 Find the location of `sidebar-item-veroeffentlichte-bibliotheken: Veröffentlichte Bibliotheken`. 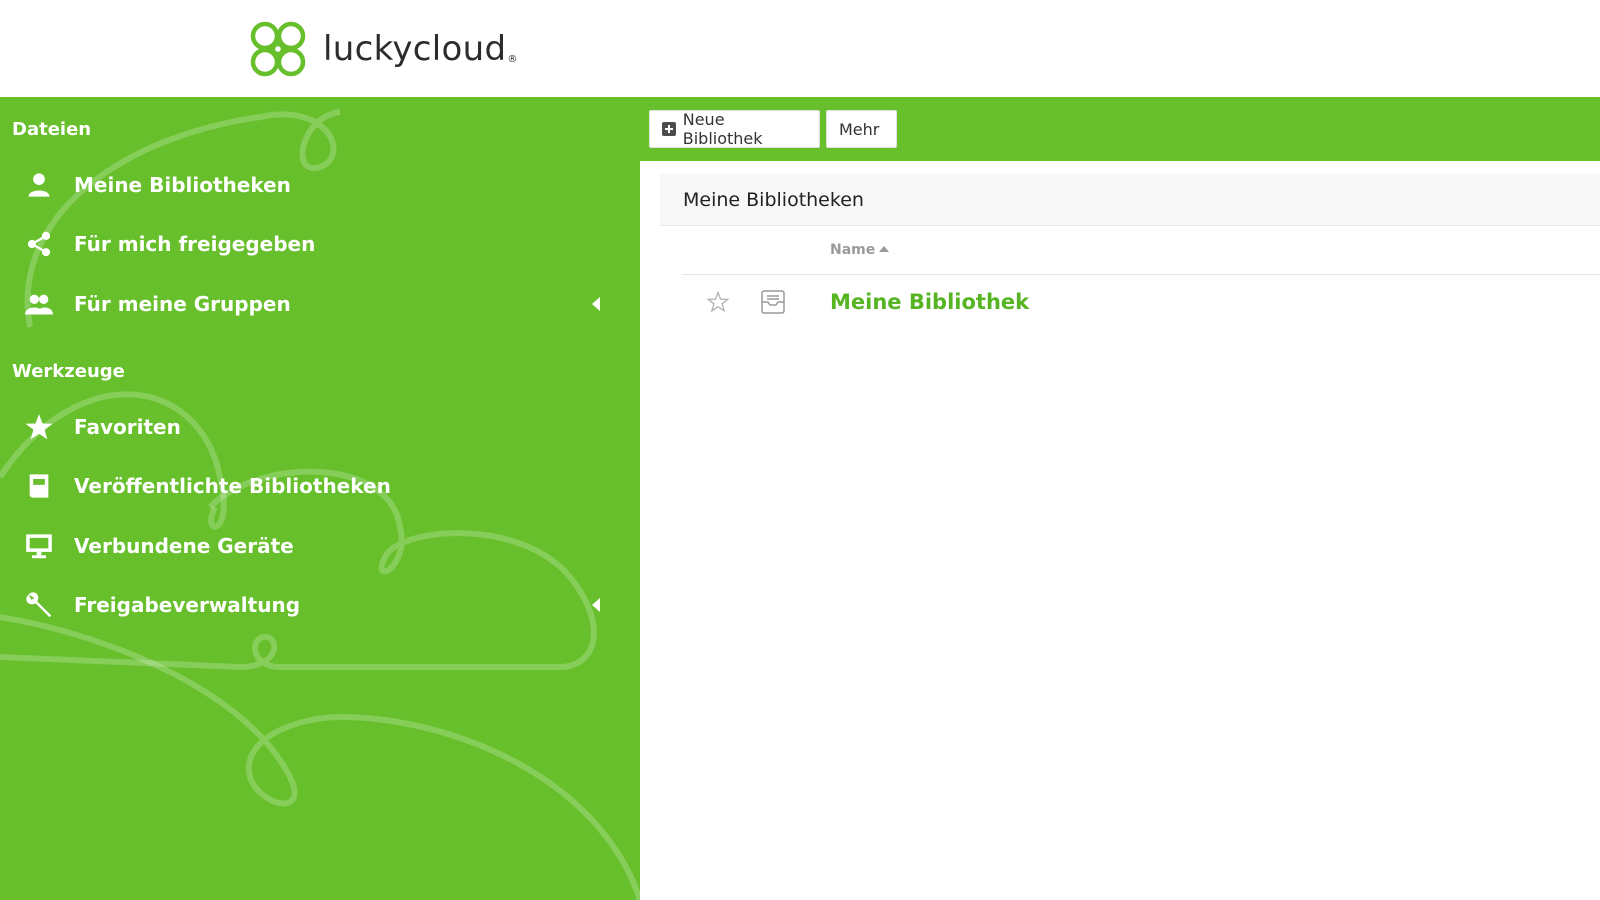

sidebar-item-veroeffentlichte-bibliotheken: Veröffentlichte Bibliotheken is located at coordinates (310, 486).